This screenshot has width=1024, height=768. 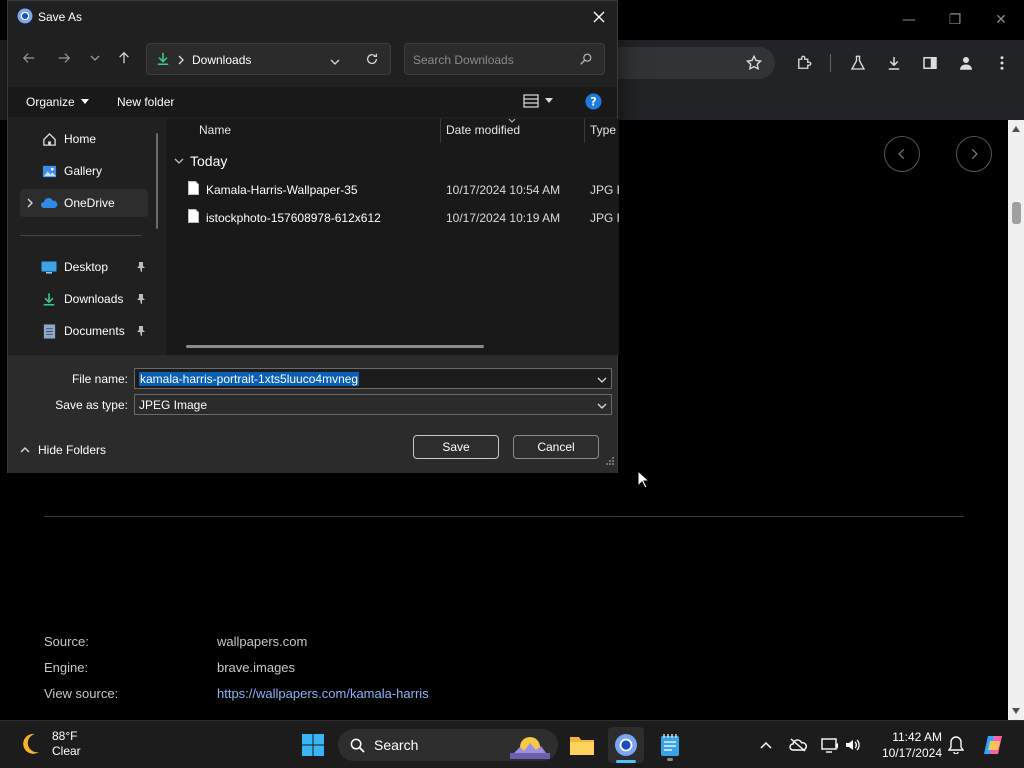 What do you see at coordinates (94, 331) in the screenshot?
I see `nav-item-label: Documents` at bounding box center [94, 331].